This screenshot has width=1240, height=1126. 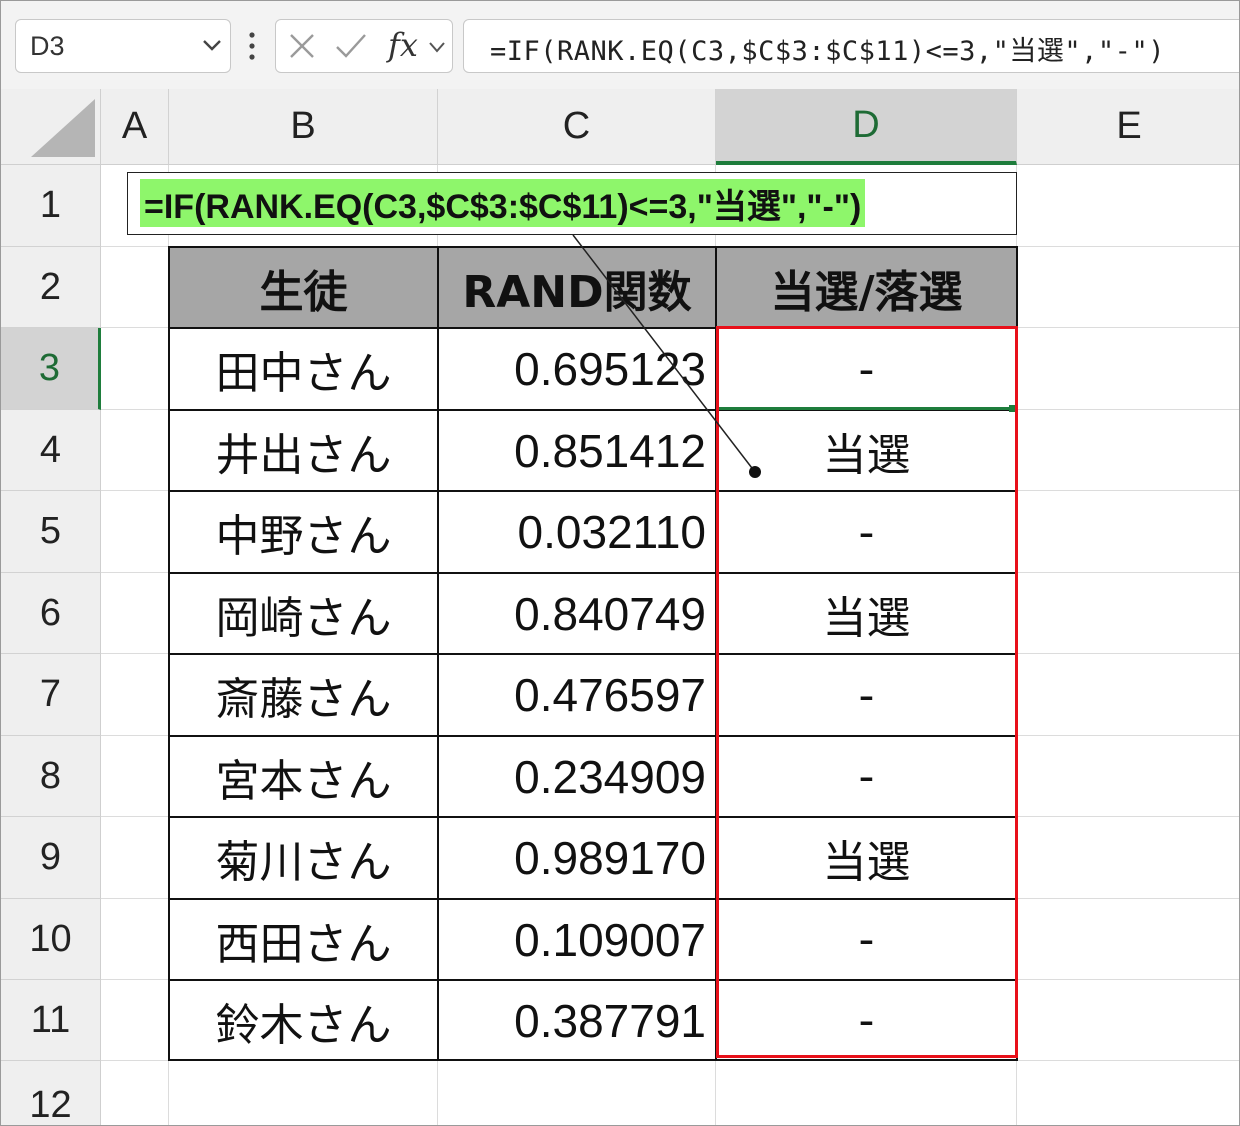 I want to click on row-header-11: 11, so click(x=51, y=1020).